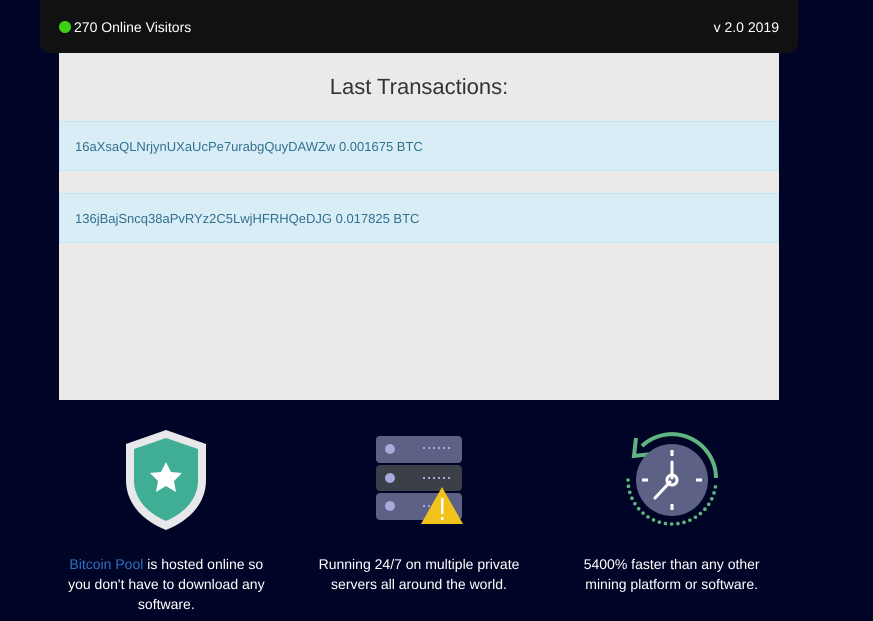 The width and height of the screenshot is (873, 621). I want to click on feature-text: Running 24/7 on multiple private servers all around the world., so click(419, 574).